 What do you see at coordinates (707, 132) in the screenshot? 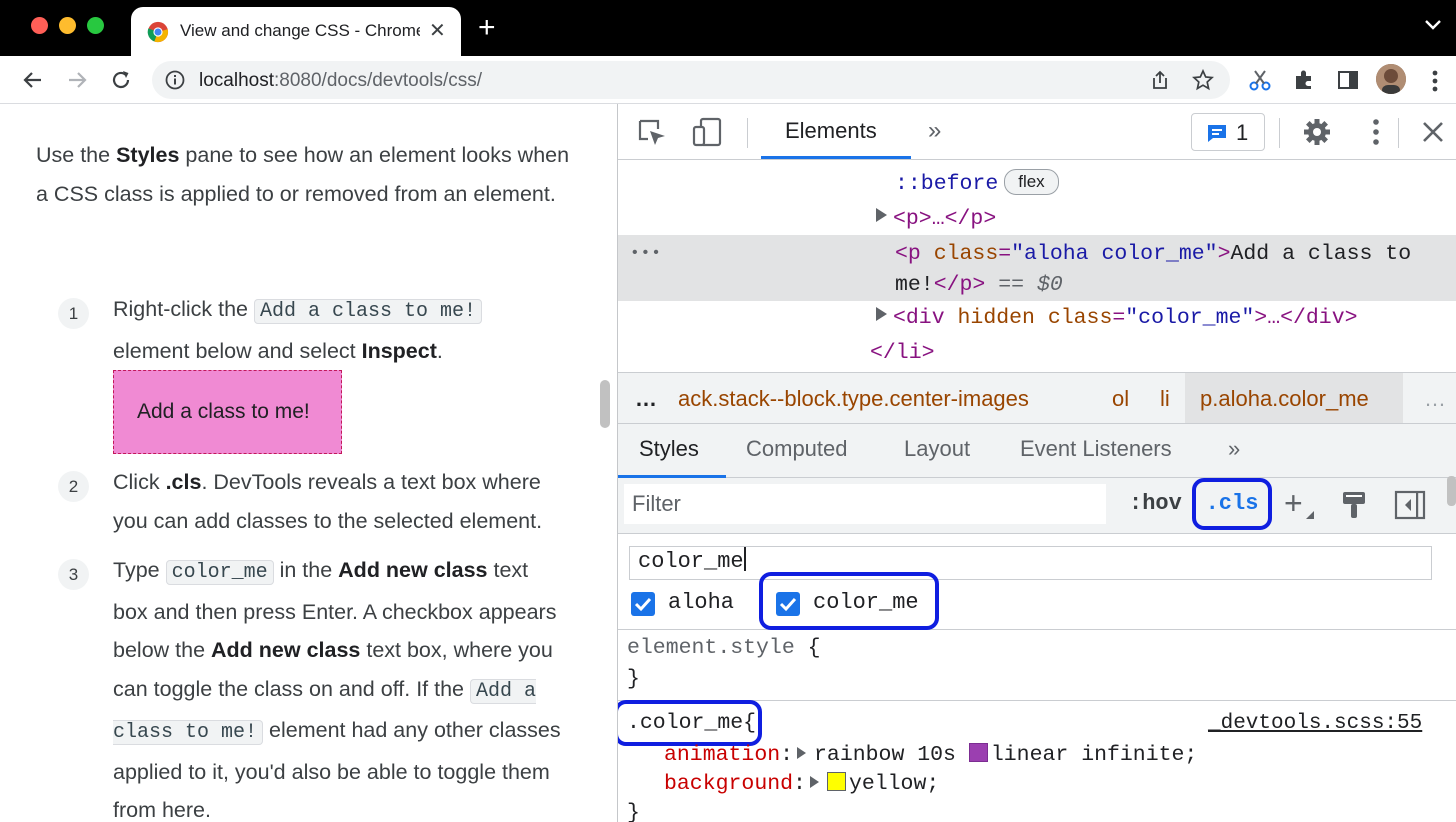
I see `device-toolbar-icon` at bounding box center [707, 132].